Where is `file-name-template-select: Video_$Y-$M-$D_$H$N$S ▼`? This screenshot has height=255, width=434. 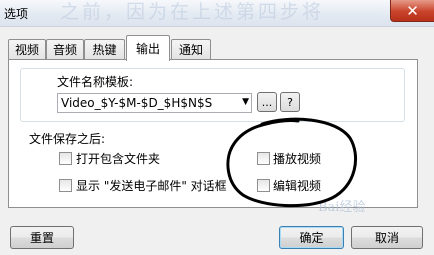 file-name-template-select: Video_$Y-$M-$D_$H$N$S ▼ is located at coordinates (154, 103).